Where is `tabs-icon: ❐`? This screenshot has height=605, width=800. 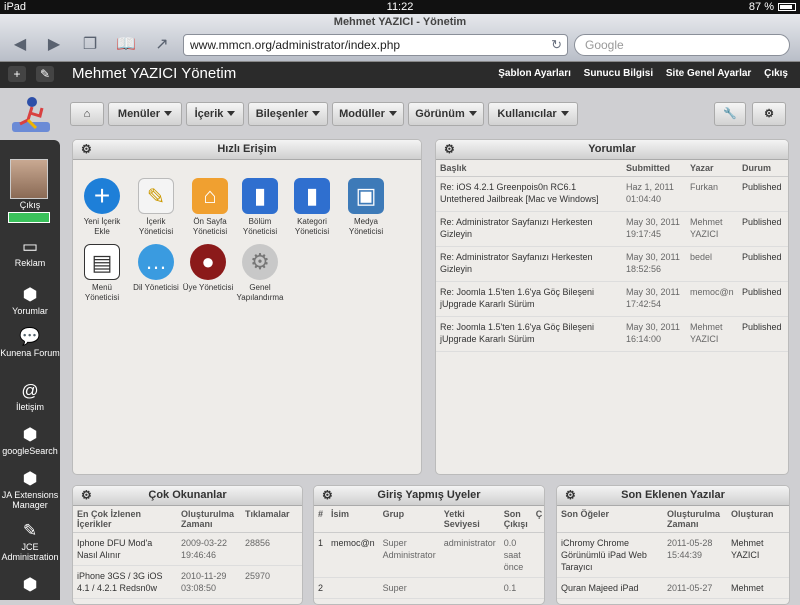
tabs-icon: ❐ is located at coordinates (90, 45).